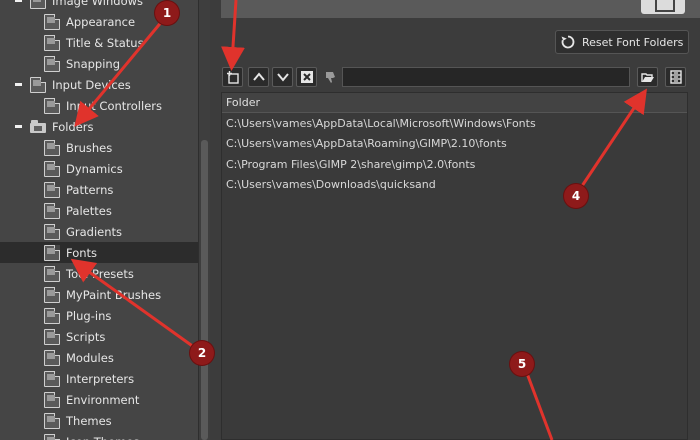  I want to click on tree-item-snapping: Snapping, so click(99, 63).